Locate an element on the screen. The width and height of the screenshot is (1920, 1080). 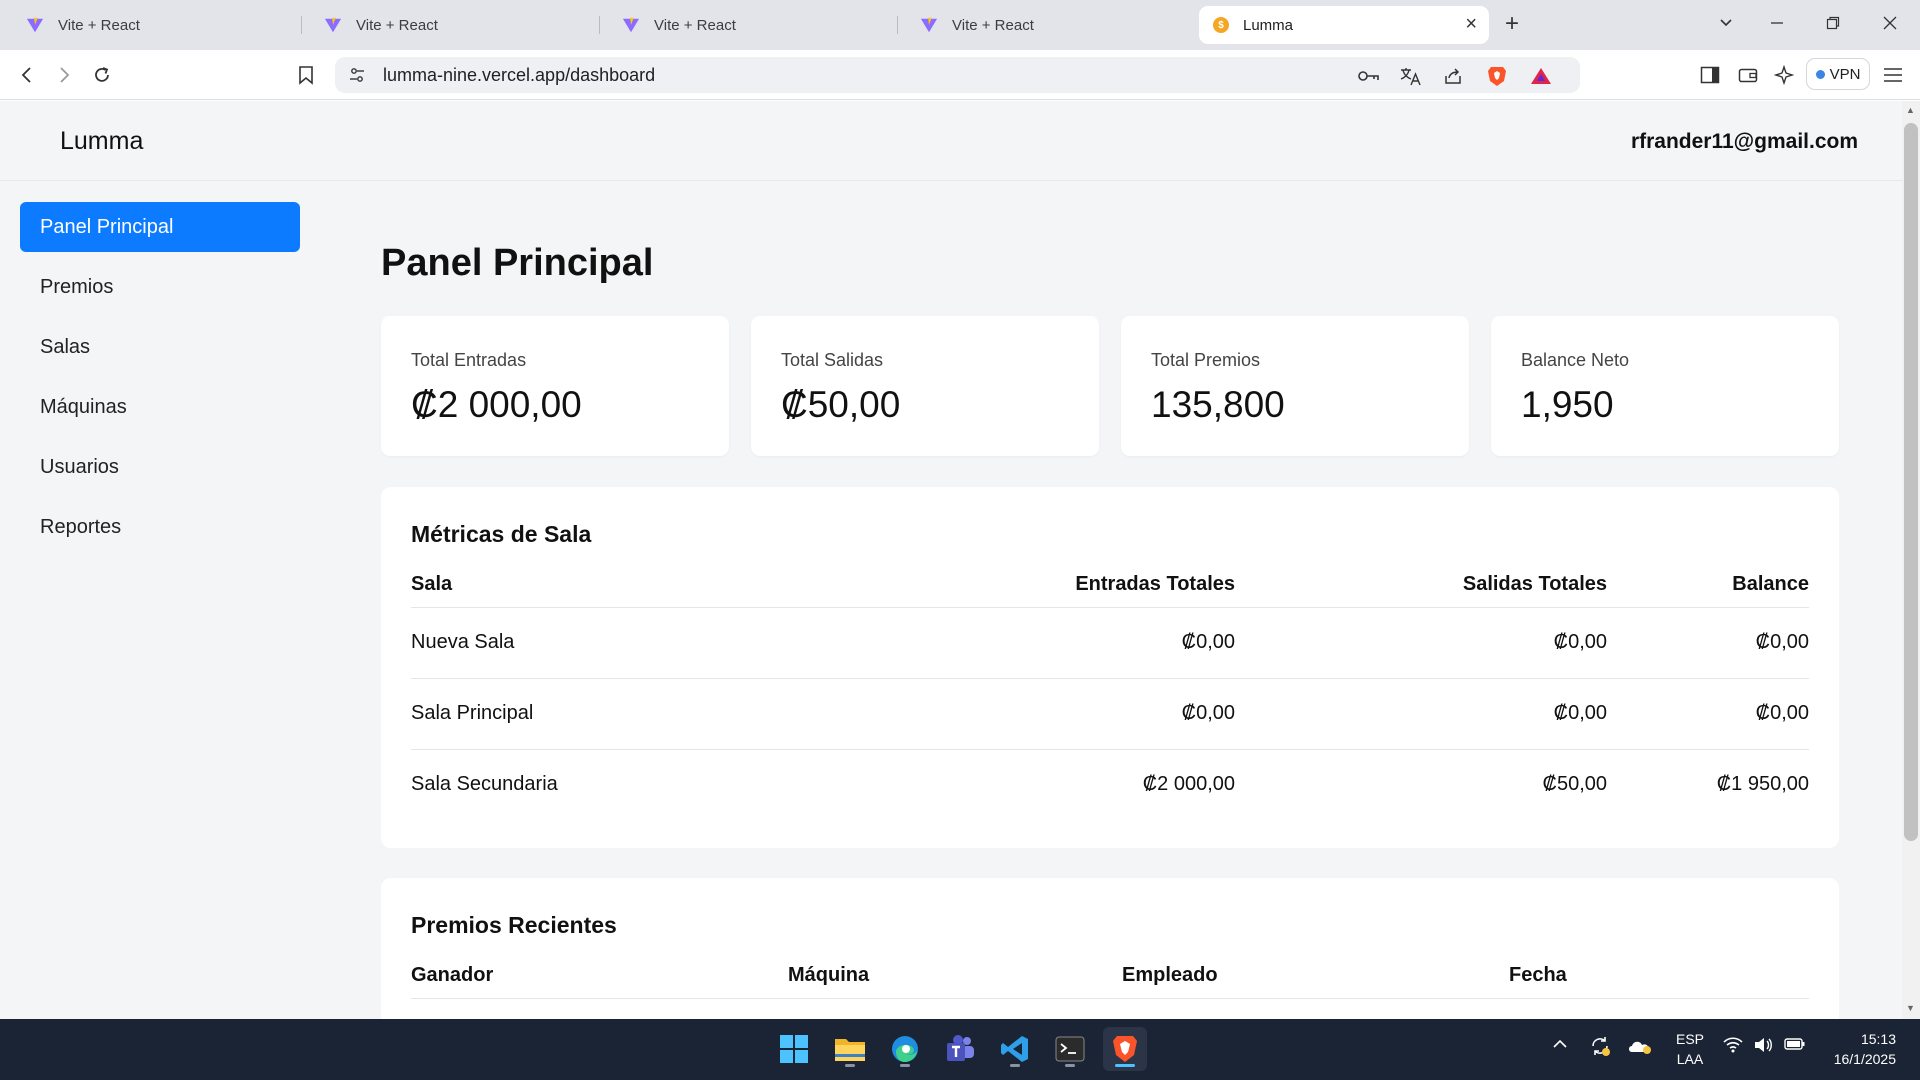
back-arrow-icon is located at coordinates (27, 75).